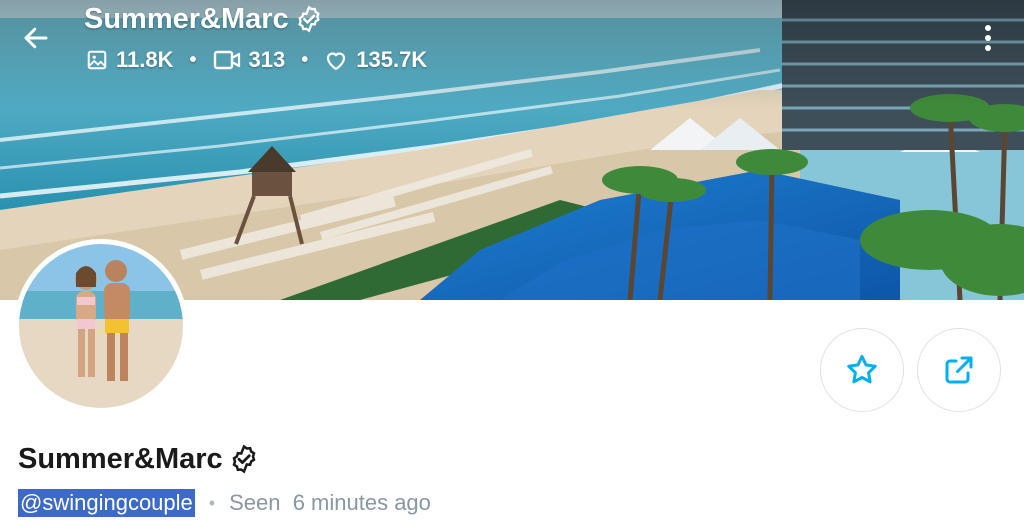 Image resolution: width=1024 pixels, height=528 pixels. I want to click on more-options-button, so click(988, 38).